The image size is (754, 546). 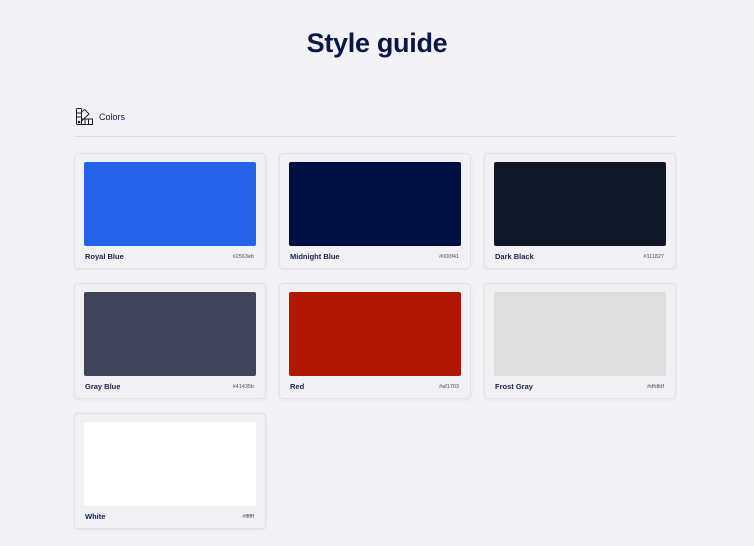 What do you see at coordinates (375, 136) in the screenshot?
I see `section-divider` at bounding box center [375, 136].